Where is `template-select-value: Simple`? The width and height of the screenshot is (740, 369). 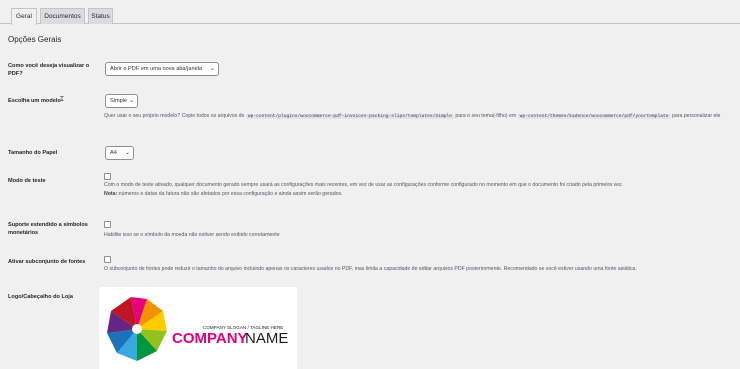 template-select-value: Simple is located at coordinates (119, 101).